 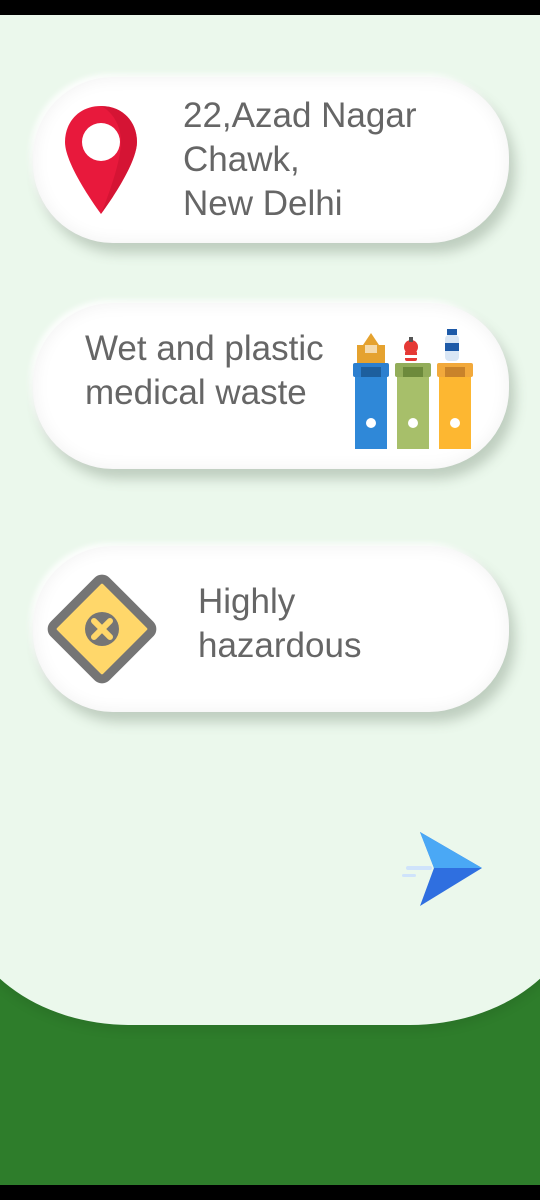 I want to click on status-bar, so click(x=270, y=7).